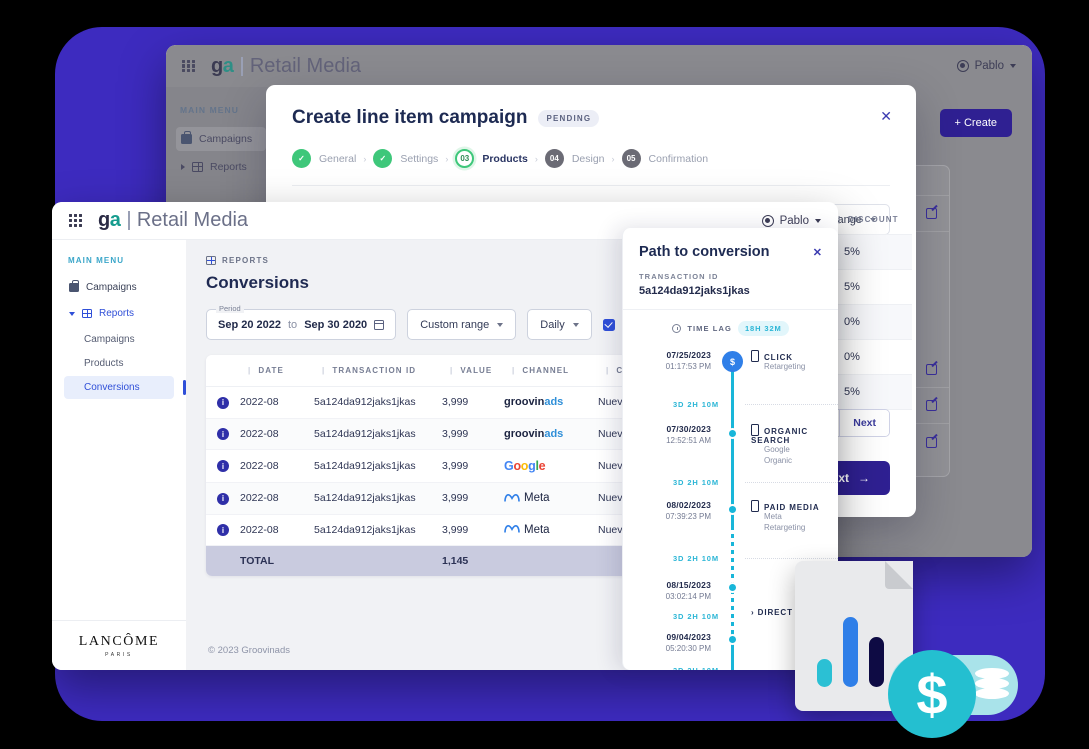 The image size is (1089, 749). I want to click on back-window-topbar: g a Retail Media Pablo, so click(599, 66).